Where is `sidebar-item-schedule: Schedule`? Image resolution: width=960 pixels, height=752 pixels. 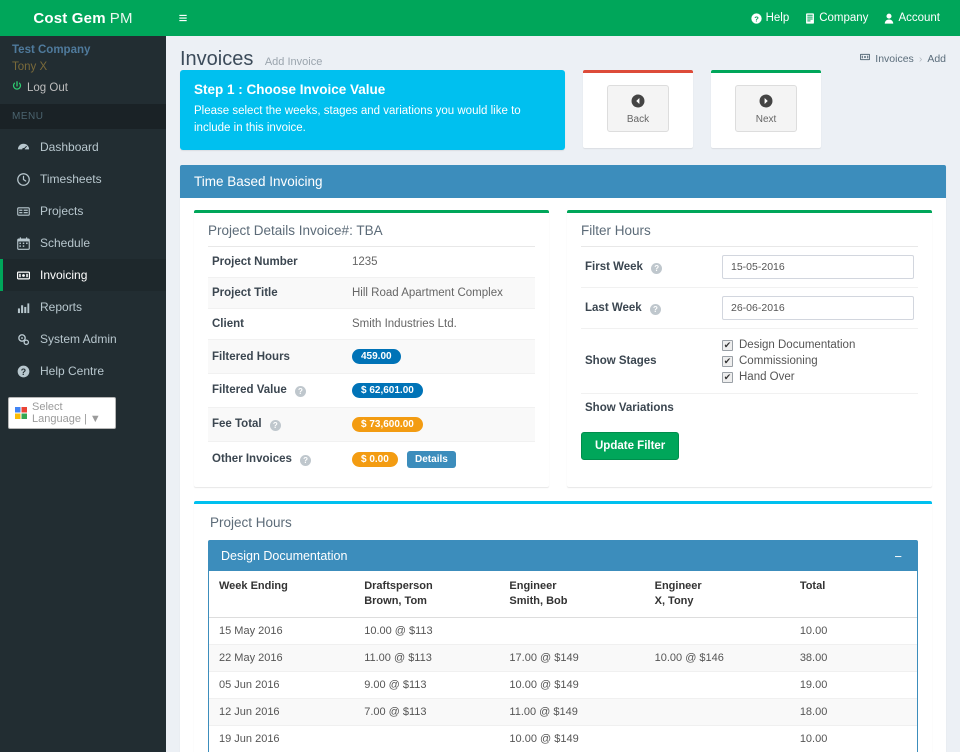
sidebar-item-schedule: Schedule is located at coordinates (83, 243).